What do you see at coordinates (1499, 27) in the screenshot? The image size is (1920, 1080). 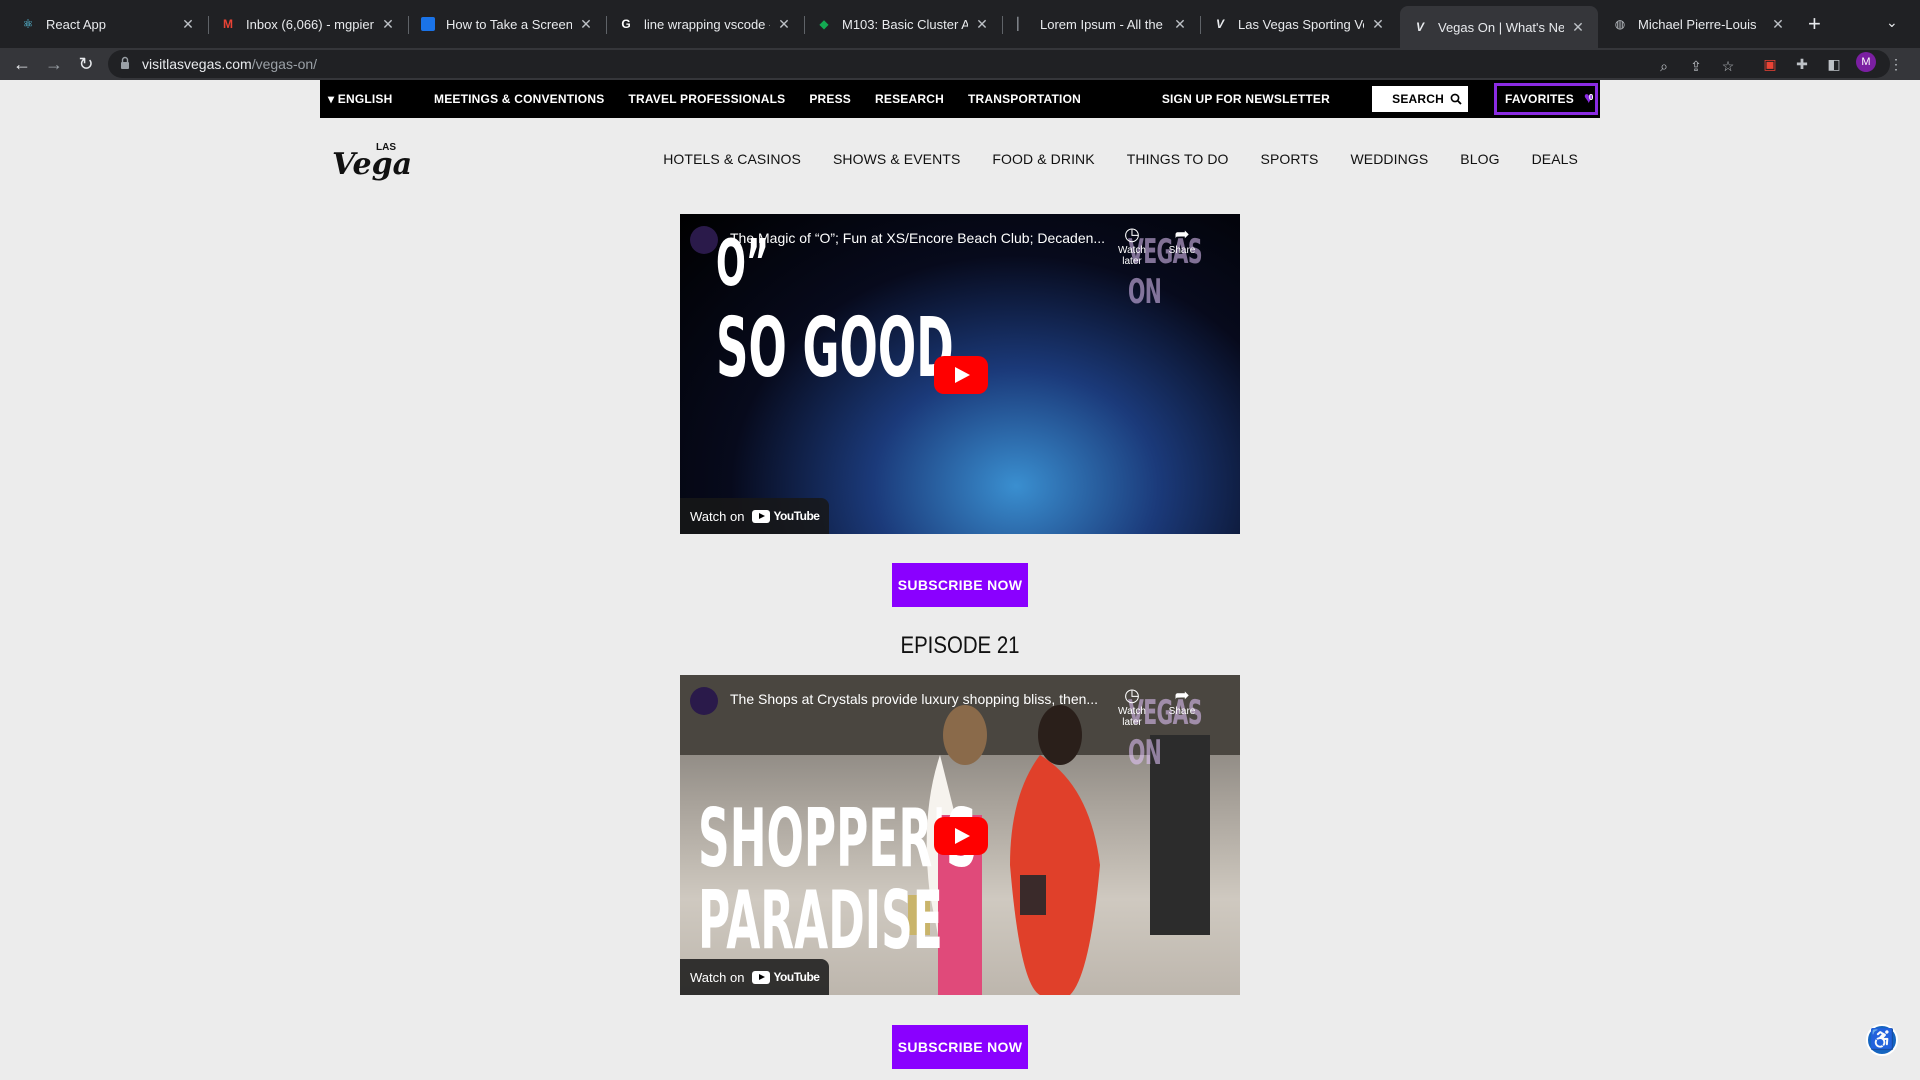 I see `browser-tab-active: V Vegas On | What's New ✕` at bounding box center [1499, 27].